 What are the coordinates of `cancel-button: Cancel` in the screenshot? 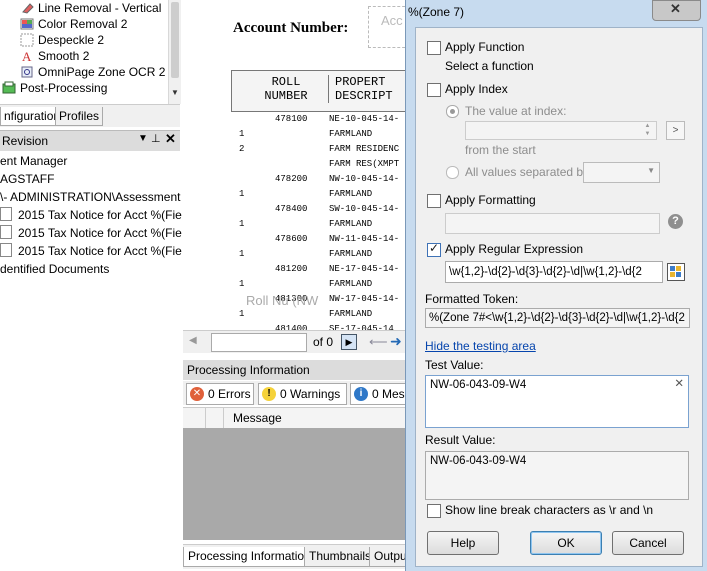 It's located at (648, 543).